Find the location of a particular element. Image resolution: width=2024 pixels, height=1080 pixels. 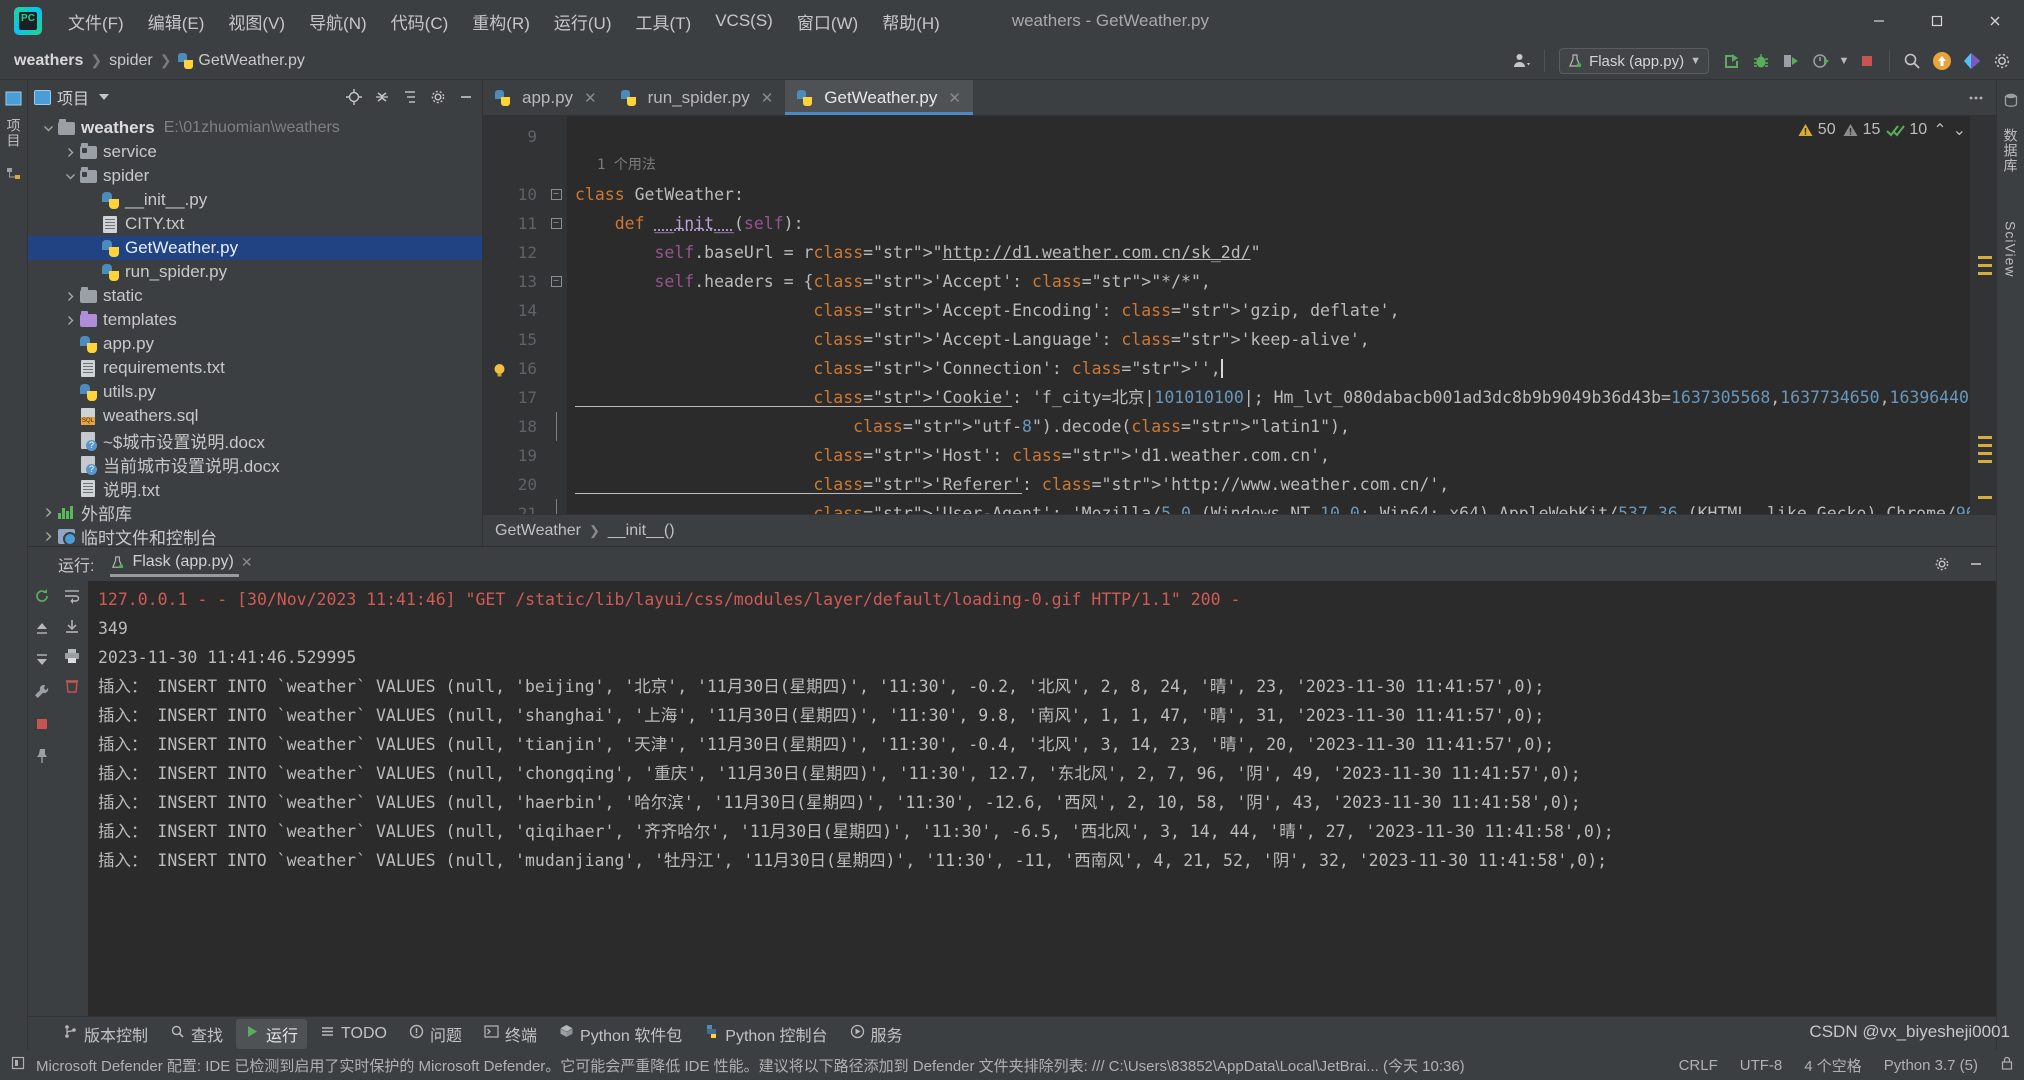

inspection-widget: 50 15 10 ⌃ ⌄ is located at coordinates (1881, 130).